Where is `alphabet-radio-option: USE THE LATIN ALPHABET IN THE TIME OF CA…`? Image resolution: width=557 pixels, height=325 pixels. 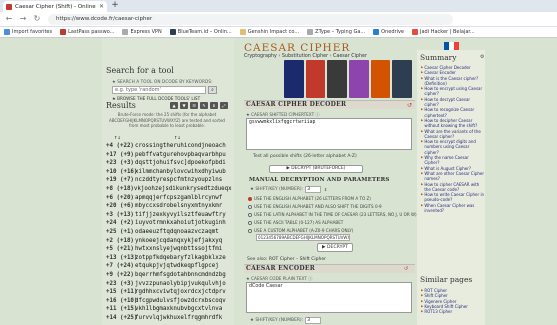 alphabet-radio-option: USE THE LATIN ALPHABET IN THE TIME OF CA… is located at coordinates (332, 214).